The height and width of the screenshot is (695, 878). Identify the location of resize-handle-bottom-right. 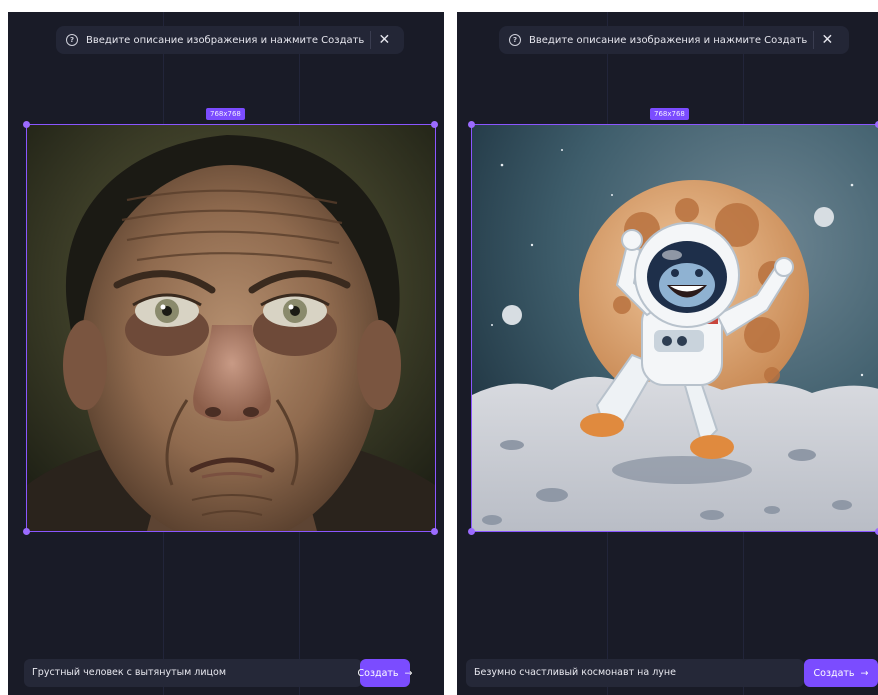
(434, 531).